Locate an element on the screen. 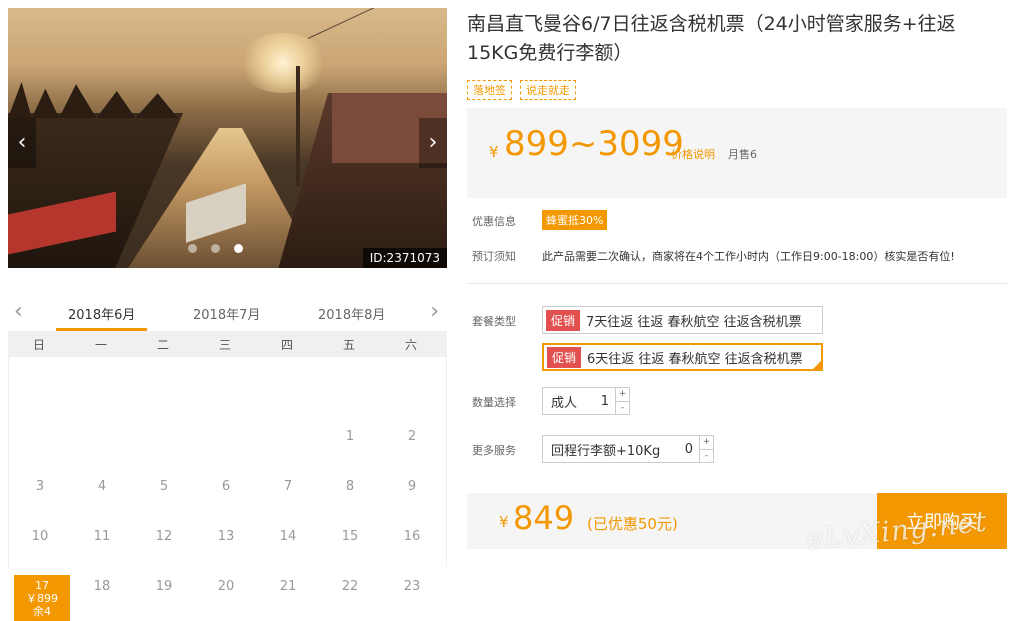  calendar-day: 22 is located at coordinates (350, 586).